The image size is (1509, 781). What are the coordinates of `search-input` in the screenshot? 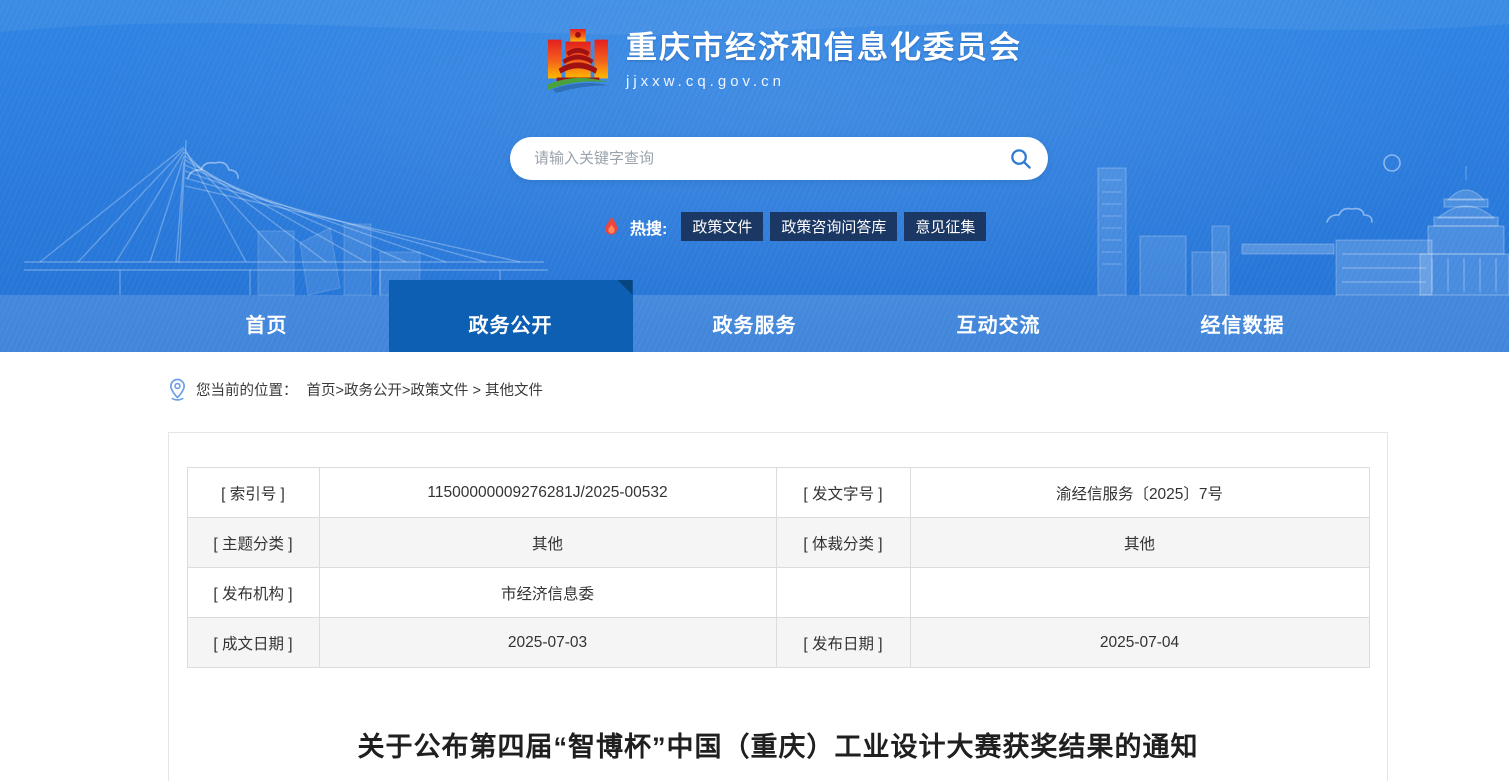 It's located at (759, 158).